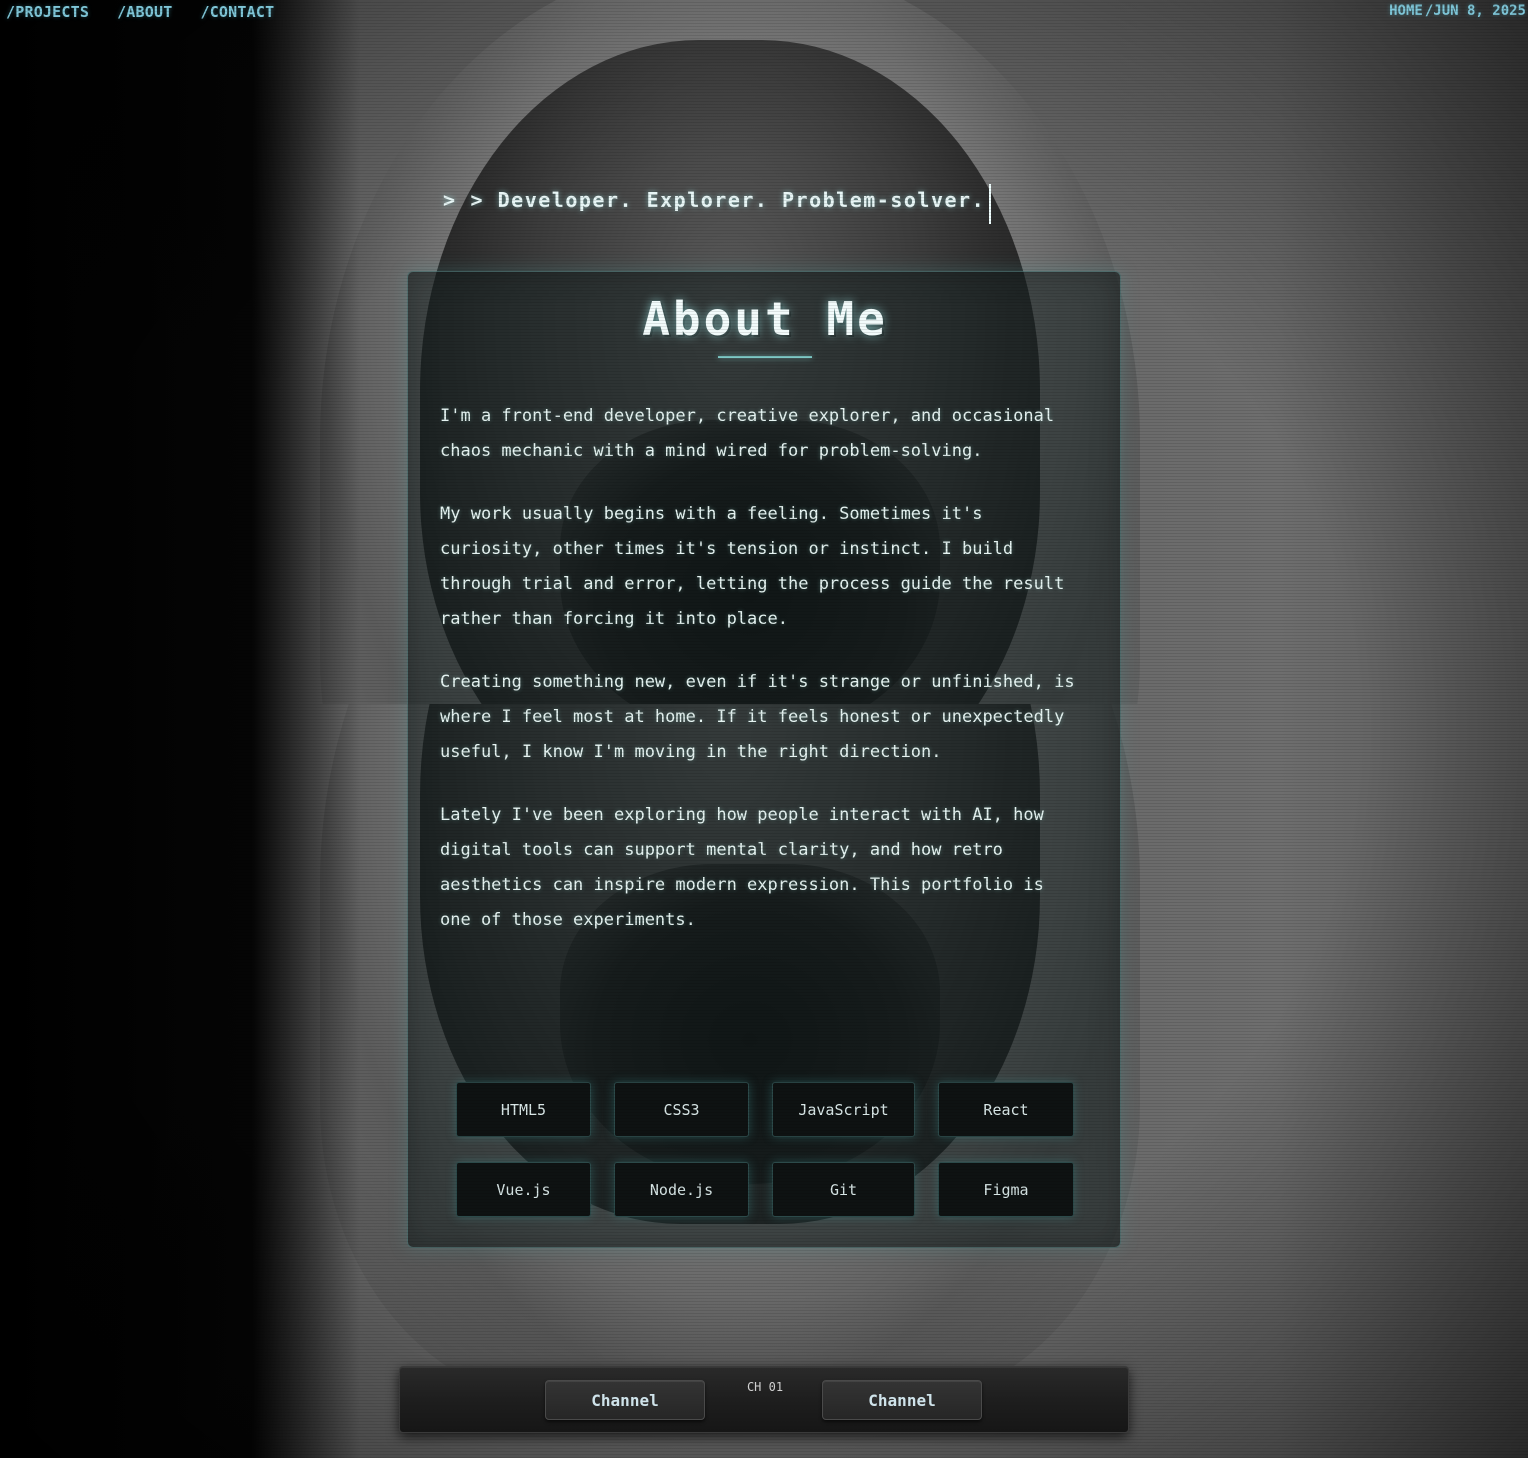 Image resolution: width=1528 pixels, height=1458 pixels. I want to click on skill-figma: Figma, so click(1006, 1189).